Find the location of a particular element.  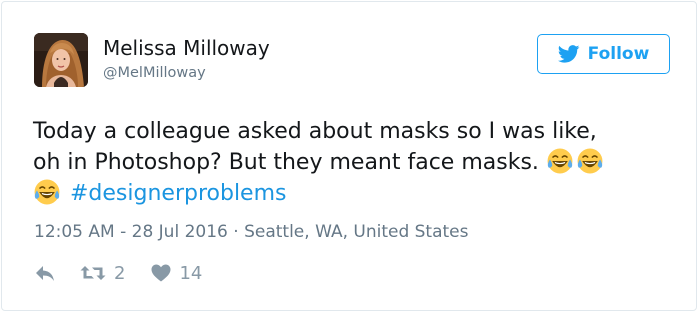

tweet-actions: 2 14 is located at coordinates (118, 273).